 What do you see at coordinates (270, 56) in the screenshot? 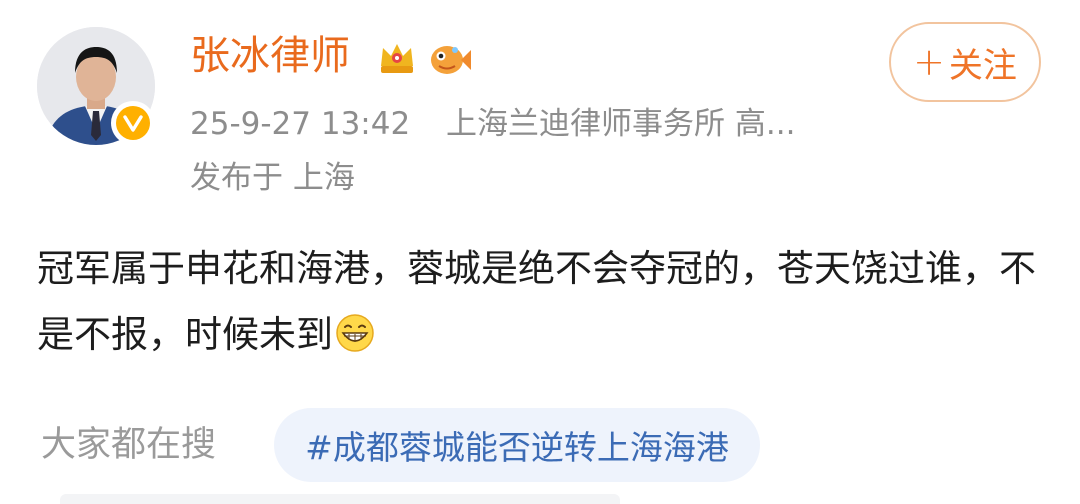
I see `username: 张冰律师` at bounding box center [270, 56].